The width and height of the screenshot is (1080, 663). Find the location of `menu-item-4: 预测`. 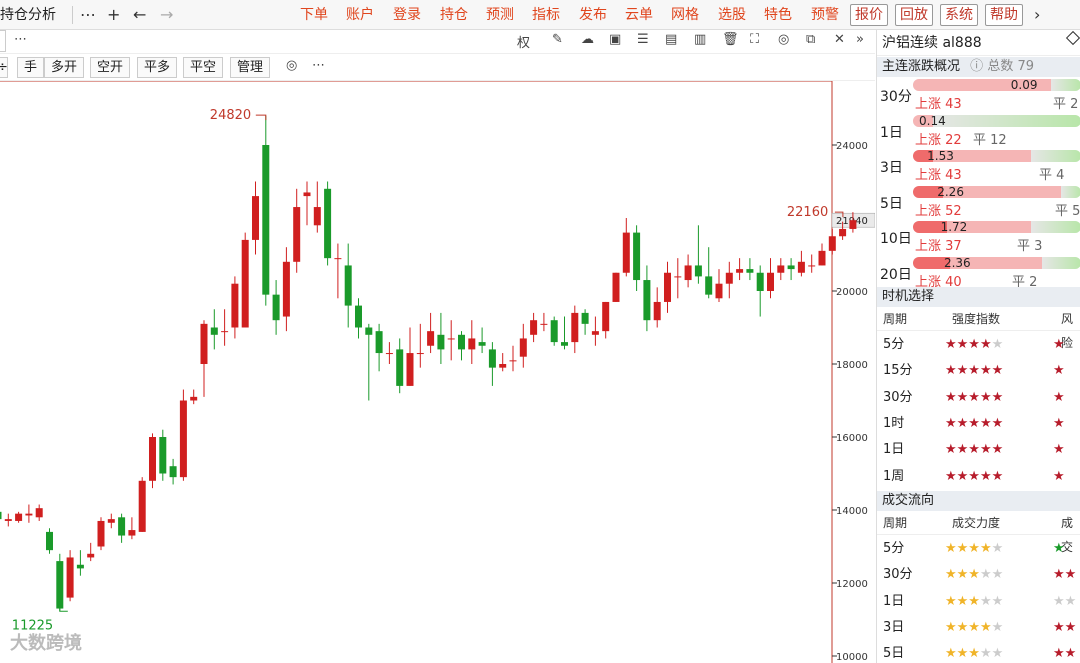

menu-item-4: 预测 is located at coordinates (500, 15).